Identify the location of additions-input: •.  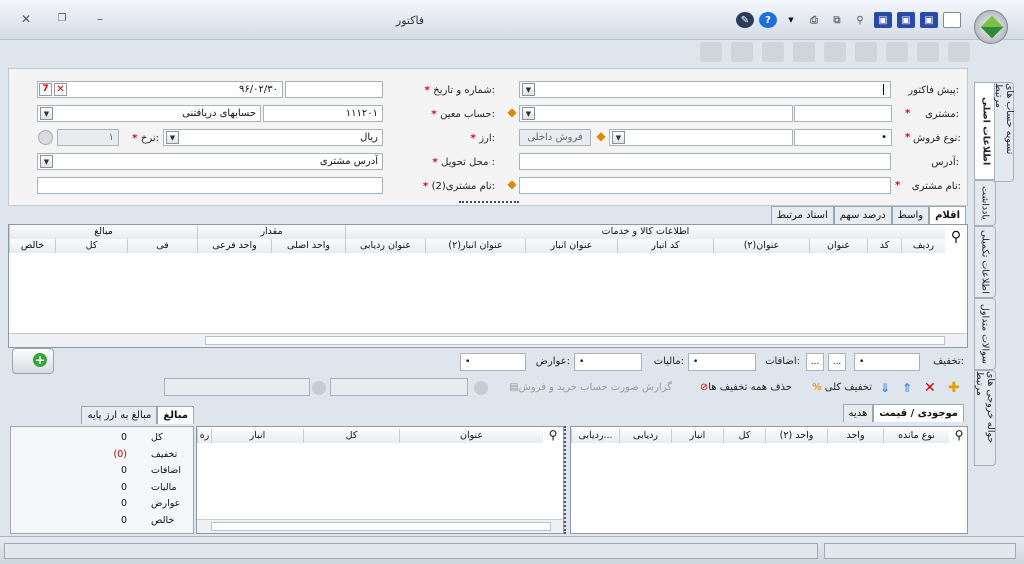
(722, 362).